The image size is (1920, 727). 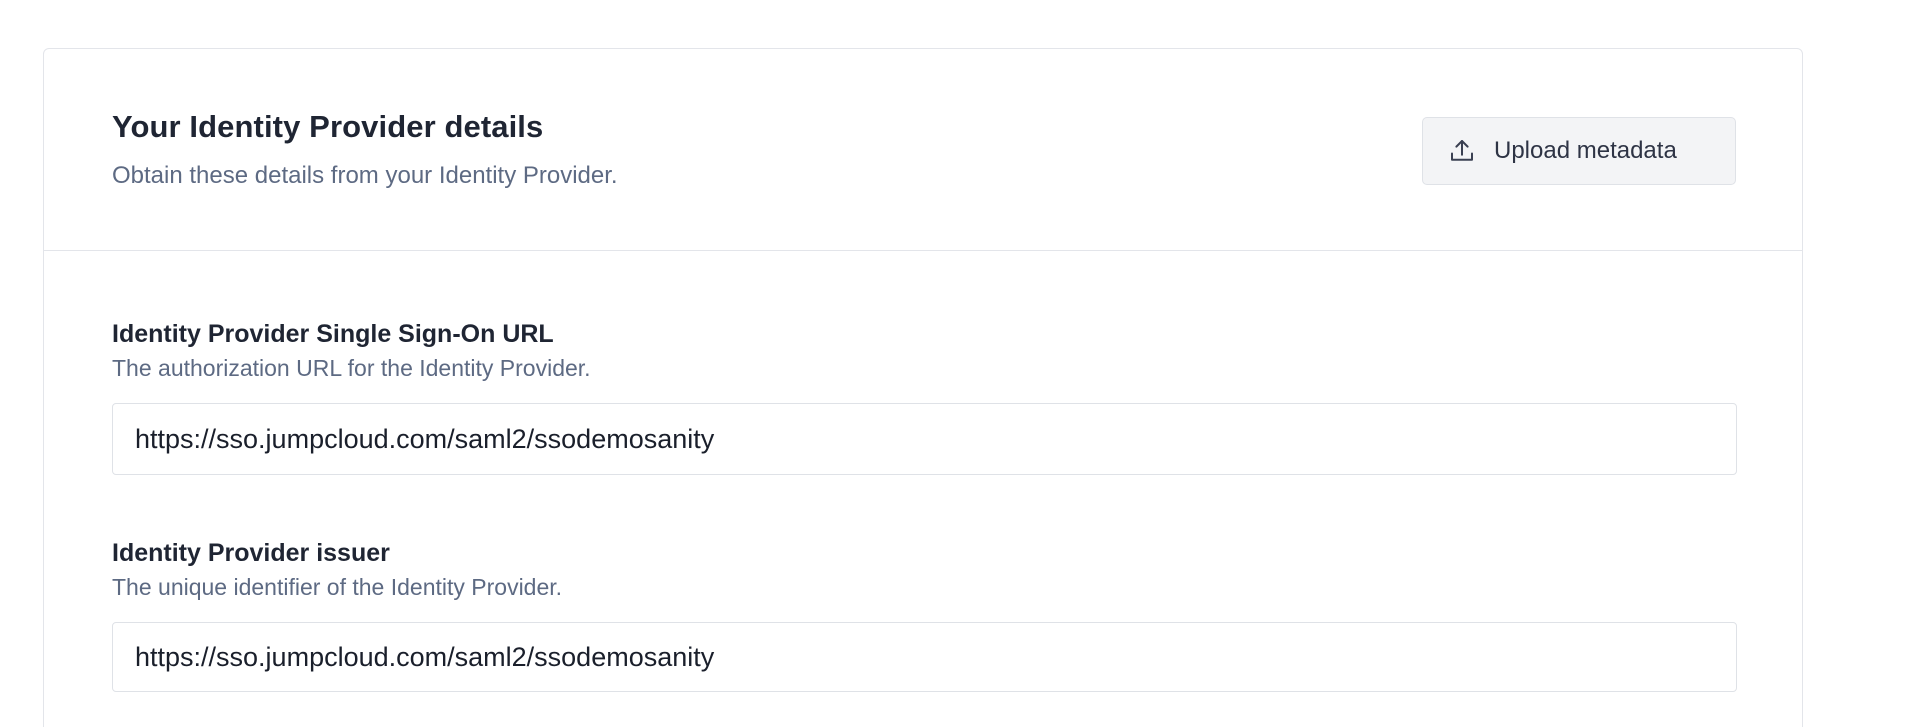 I want to click on issuer-label: Identity Provider issuer, so click(x=251, y=553).